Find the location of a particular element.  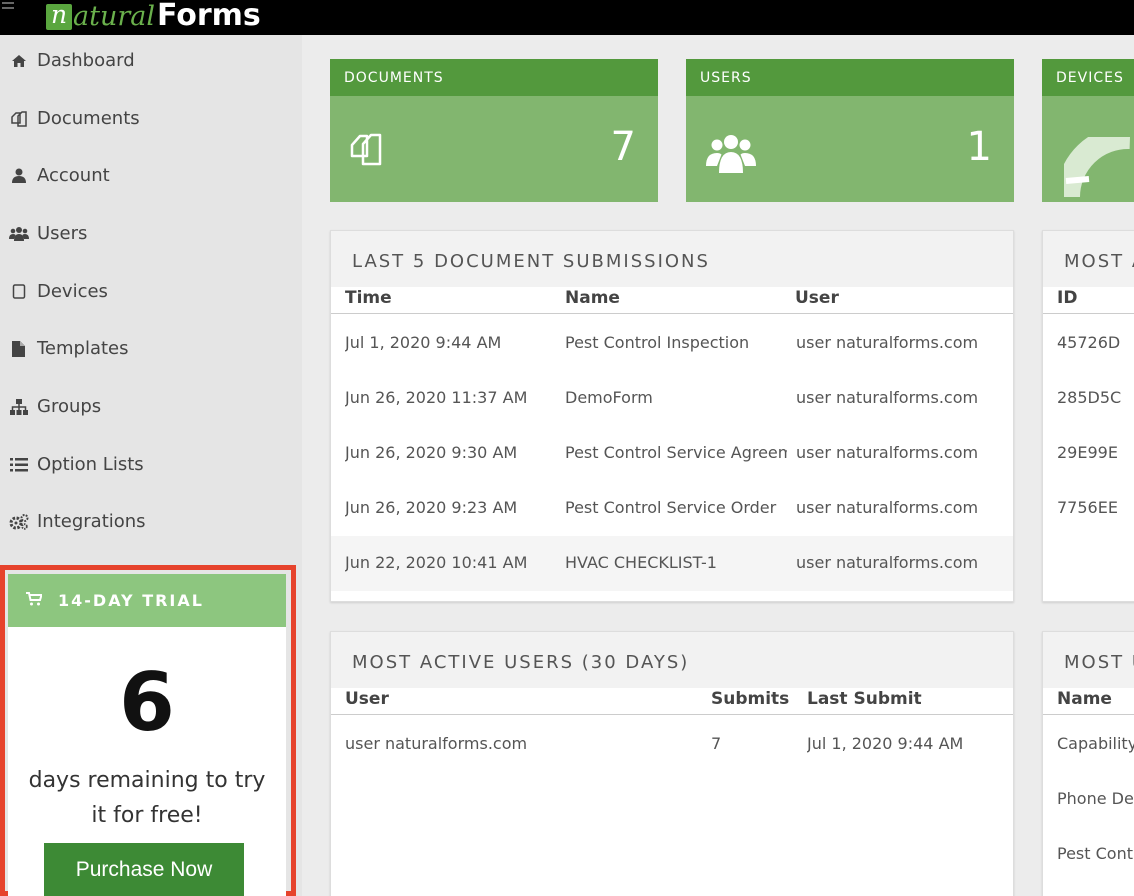

cell-name: HVAC CHECKLIST-1 is located at coordinates (641, 562).